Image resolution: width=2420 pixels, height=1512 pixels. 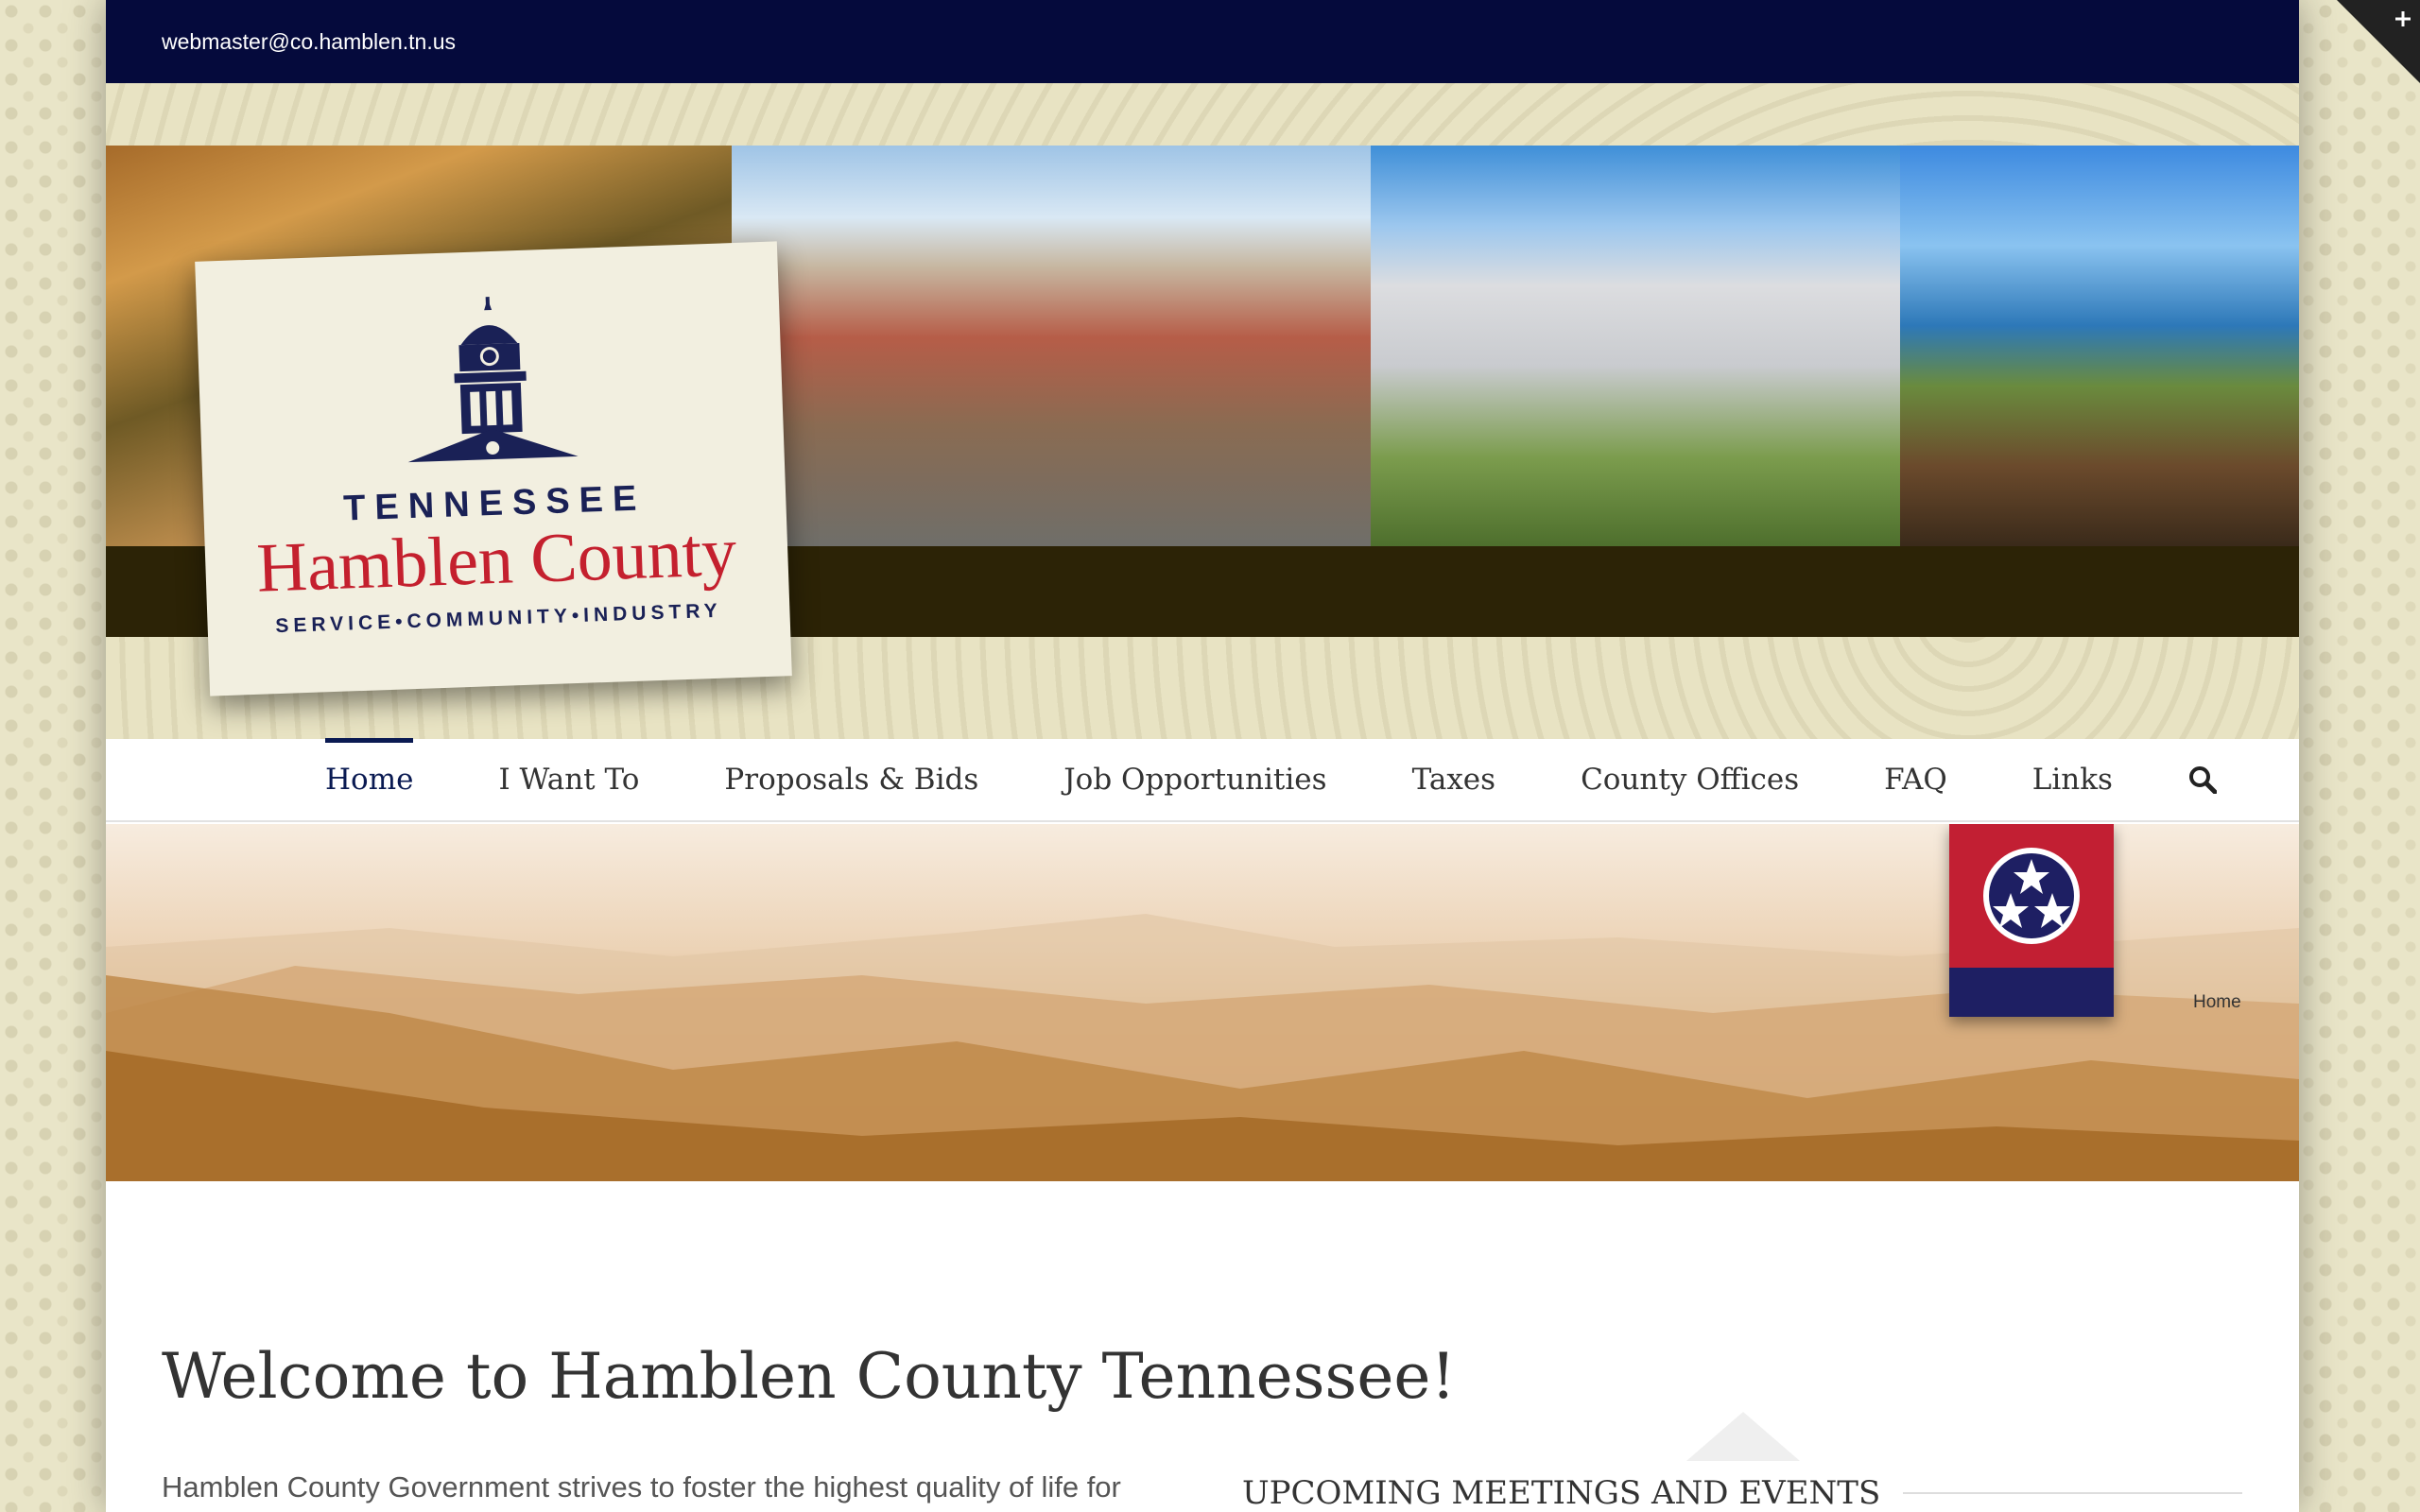 I want to click on nav-item-taxes: Taxes, so click(x=1454, y=779).